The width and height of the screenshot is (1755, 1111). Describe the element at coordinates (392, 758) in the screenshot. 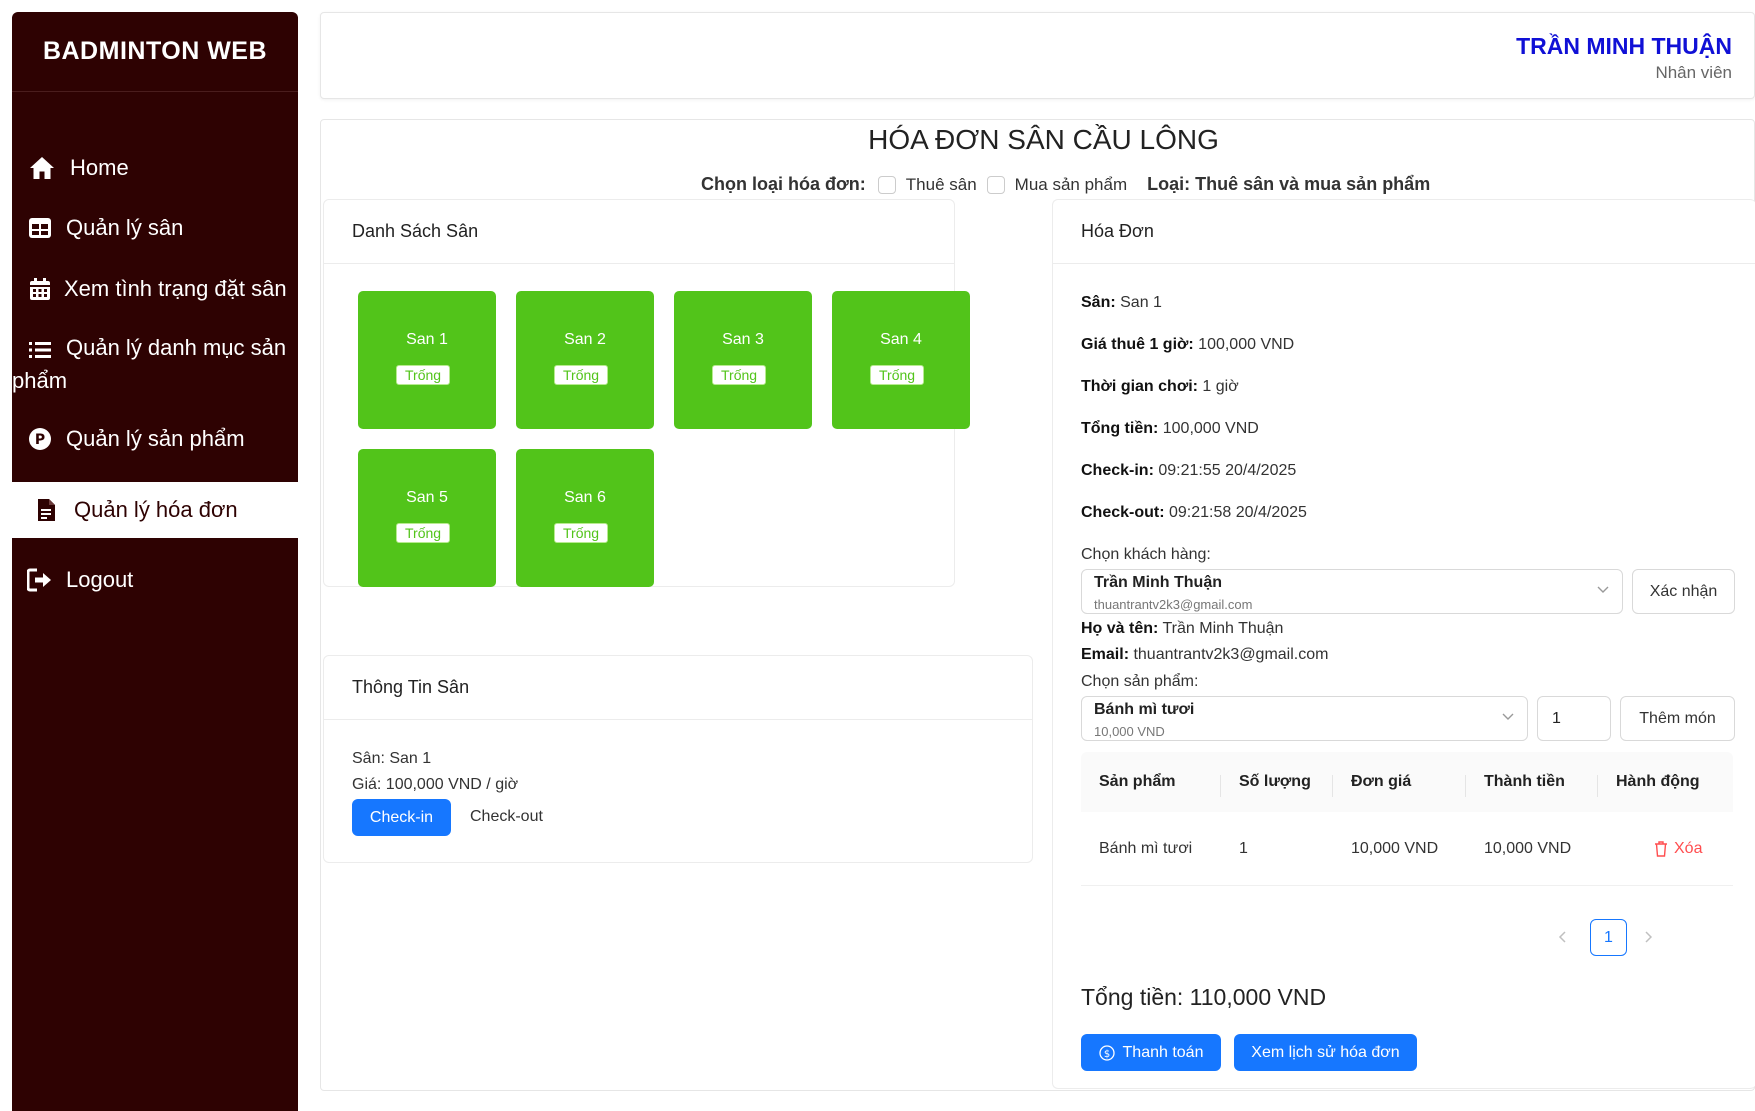

I see `court-info-name: Sân: San 1` at that location.